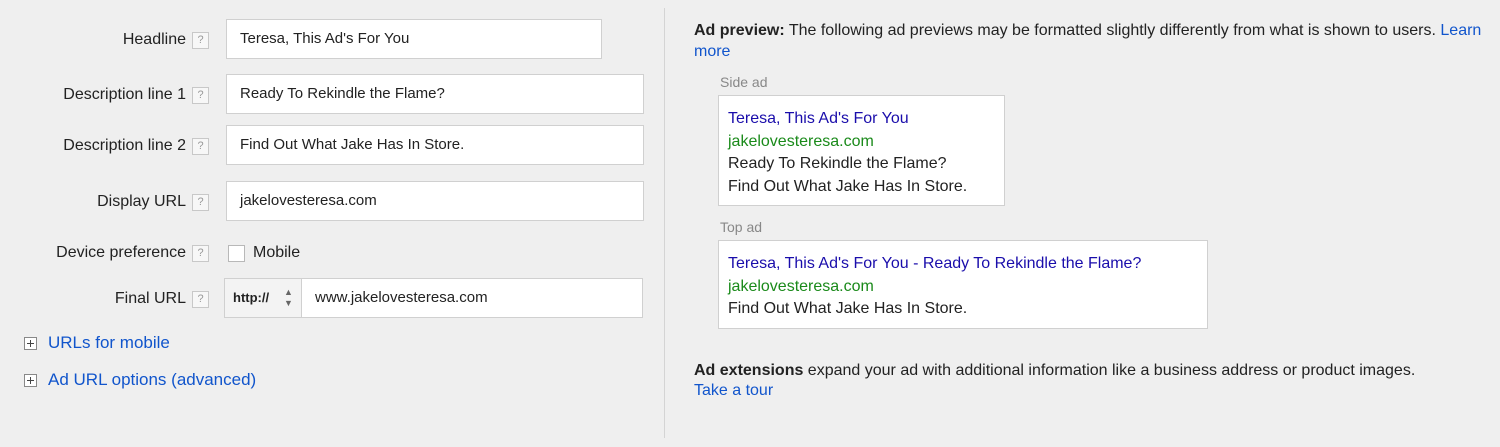 Image resolution: width=1500 pixels, height=447 pixels. What do you see at coordinates (848, 186) in the screenshot?
I see `side-ad-line2: Find Out What Jake Has In Store.` at bounding box center [848, 186].